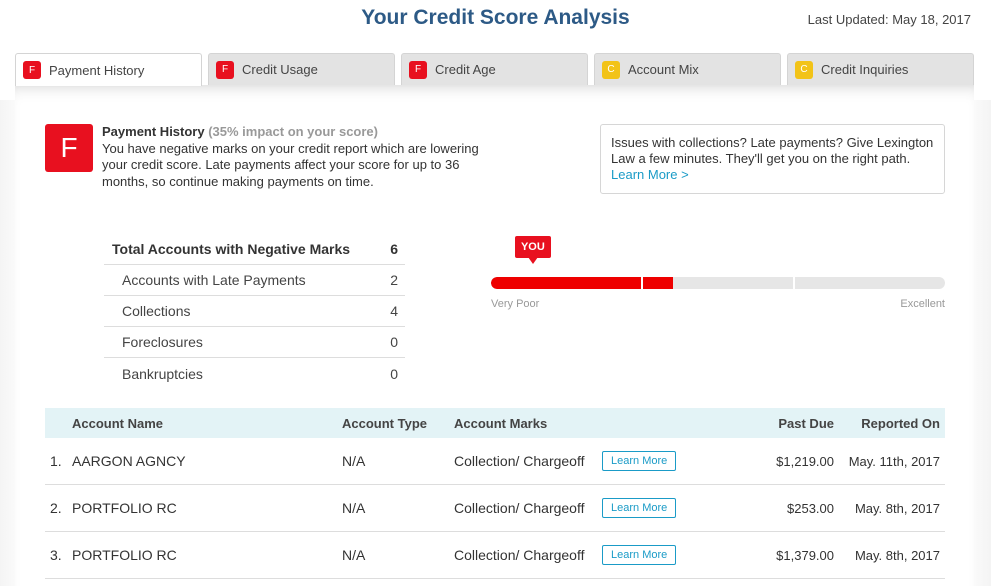 The height and width of the screenshot is (586, 991). I want to click on tab-account-mix: C Account Mix, so click(687, 69).